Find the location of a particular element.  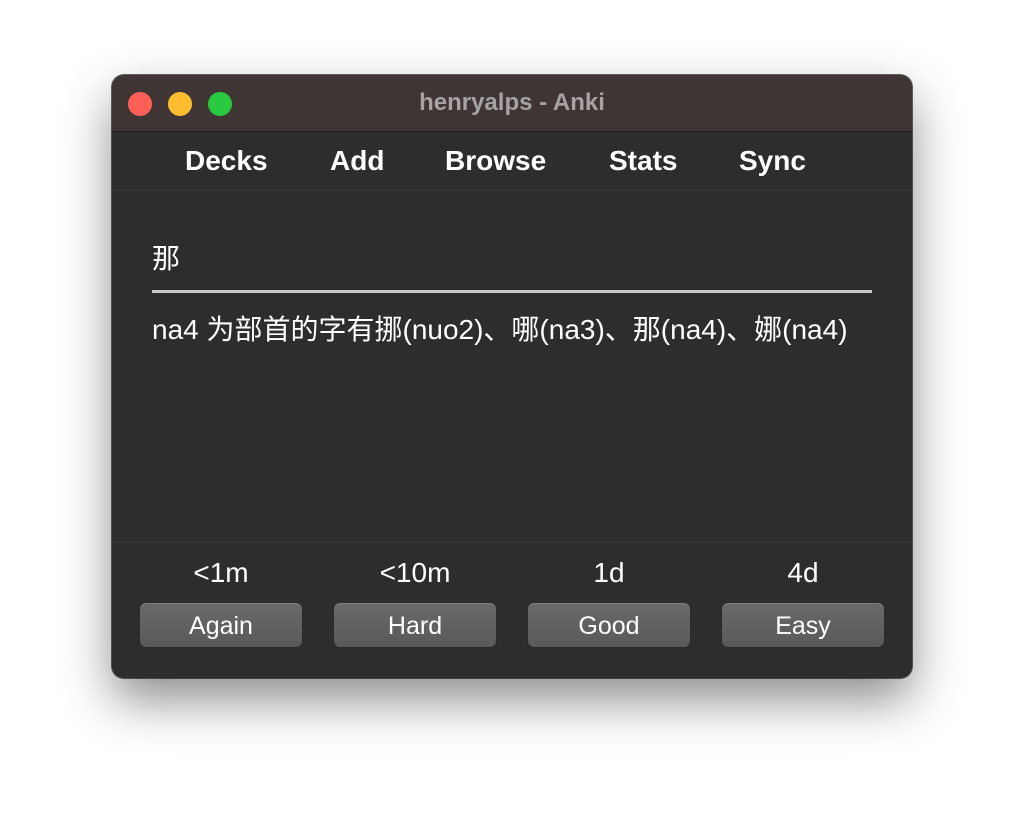

toolbar-stats-link: Stats is located at coordinates (643, 161).